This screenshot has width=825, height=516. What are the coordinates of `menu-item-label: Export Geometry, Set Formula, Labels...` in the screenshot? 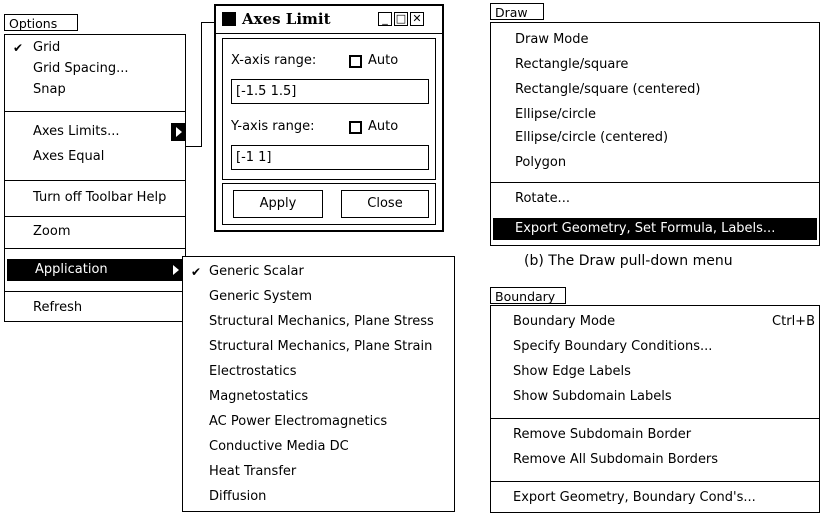 It's located at (645, 228).